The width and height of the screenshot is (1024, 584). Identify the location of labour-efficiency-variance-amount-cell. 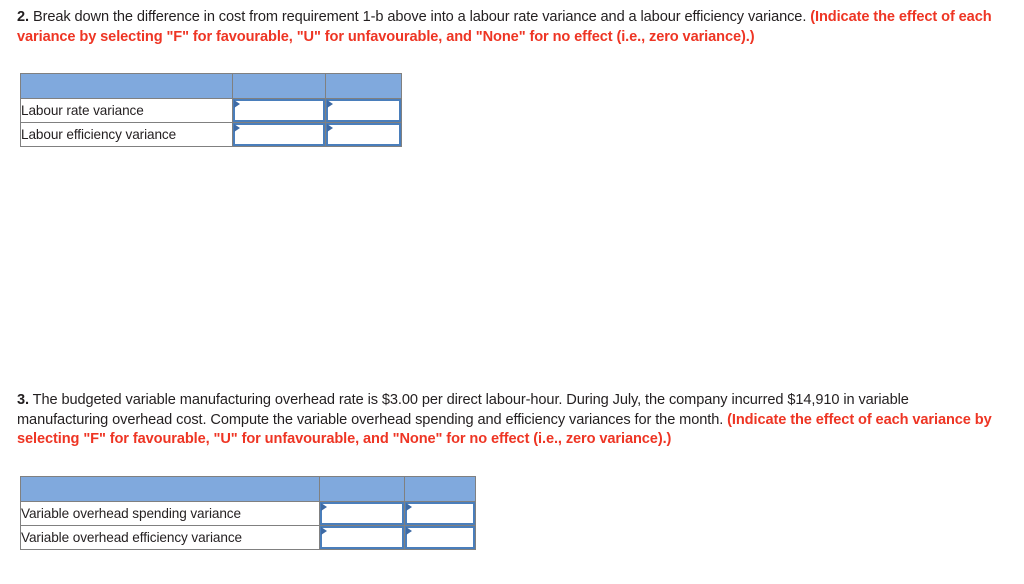
(279, 134).